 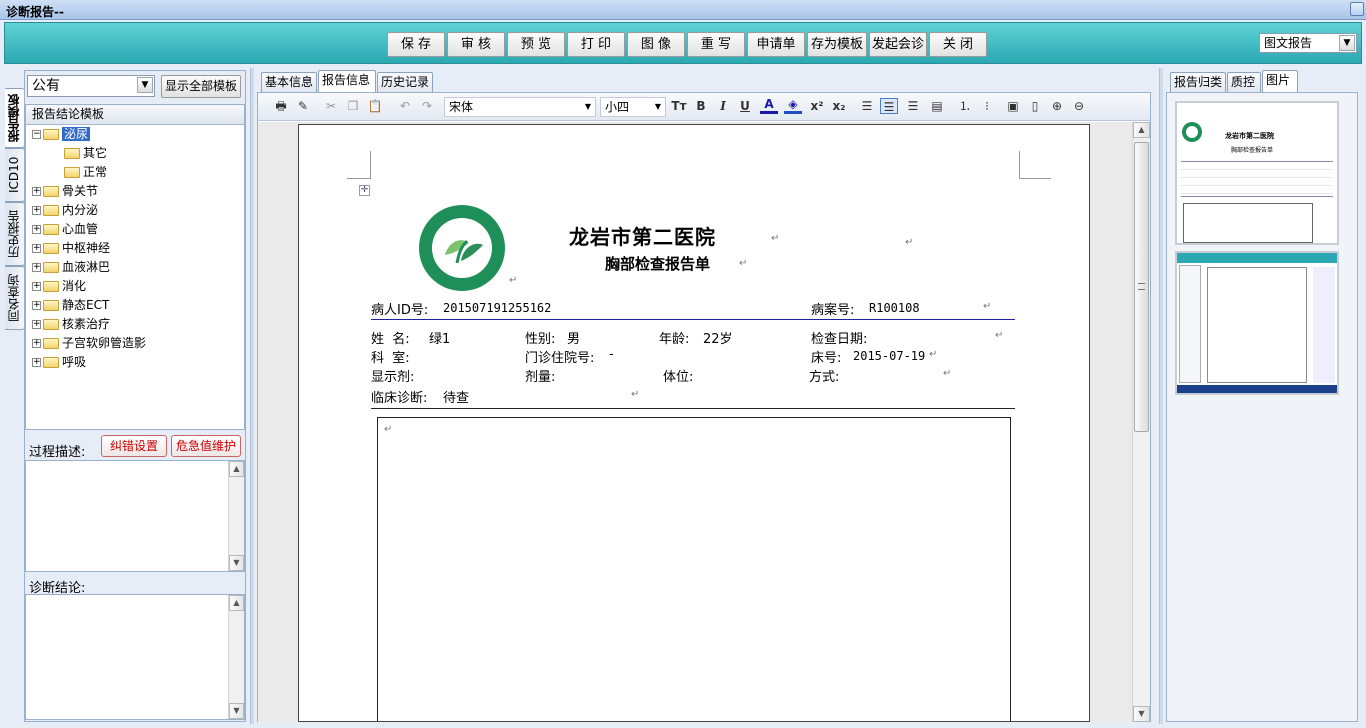 What do you see at coordinates (1257, 323) in the screenshot?
I see `thumbnail-screenshot` at bounding box center [1257, 323].